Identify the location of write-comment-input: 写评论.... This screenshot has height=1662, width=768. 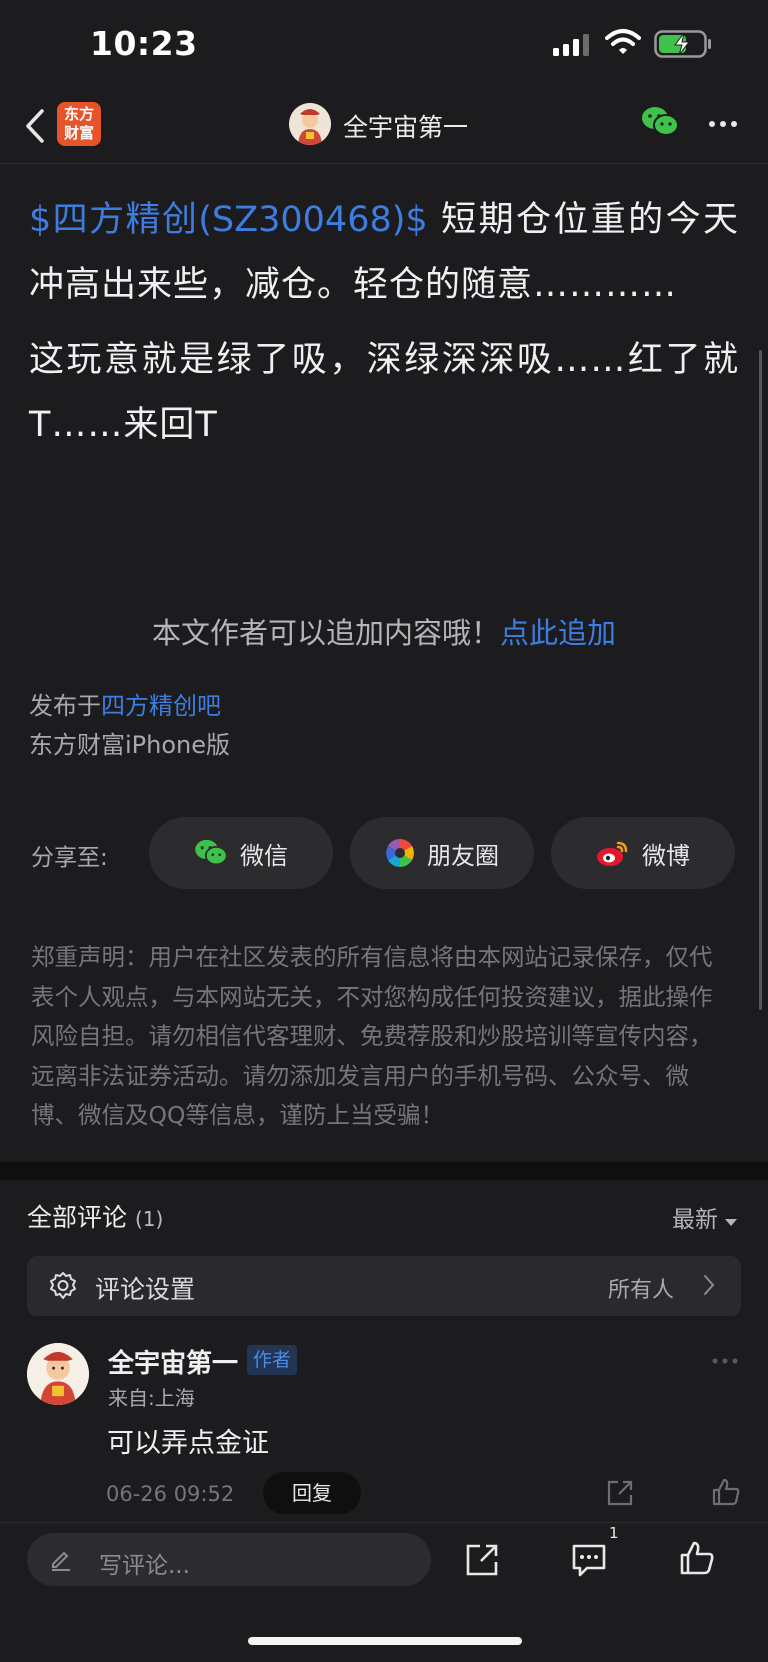
(229, 1559).